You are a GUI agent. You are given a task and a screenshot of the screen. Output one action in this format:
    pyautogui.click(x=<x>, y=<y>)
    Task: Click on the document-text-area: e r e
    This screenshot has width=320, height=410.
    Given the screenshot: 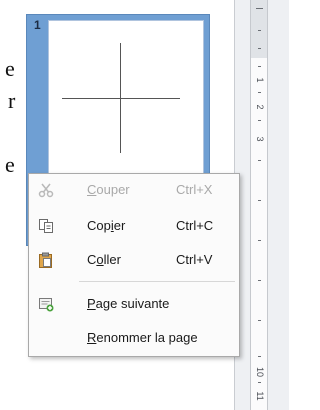 What is the action you would take?
    pyautogui.click(x=13, y=205)
    